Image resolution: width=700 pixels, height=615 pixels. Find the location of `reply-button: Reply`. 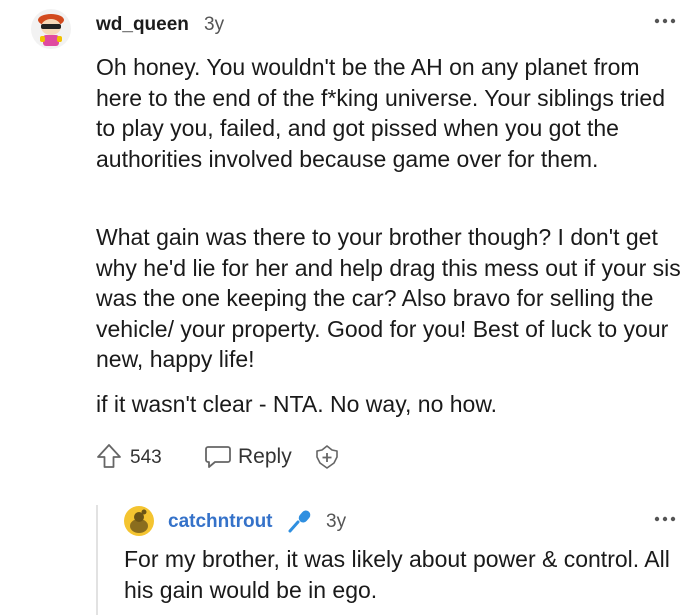

reply-button: Reply is located at coordinates (248, 457).